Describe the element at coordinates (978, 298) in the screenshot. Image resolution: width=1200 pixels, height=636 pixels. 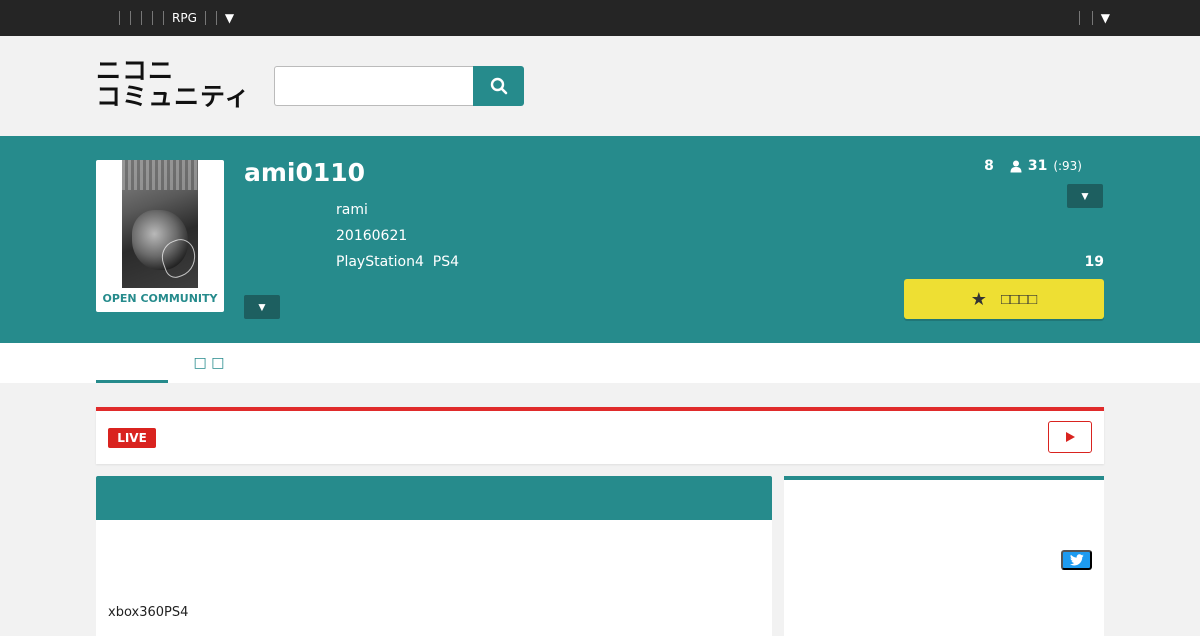
I see `star-icon: ★` at that location.